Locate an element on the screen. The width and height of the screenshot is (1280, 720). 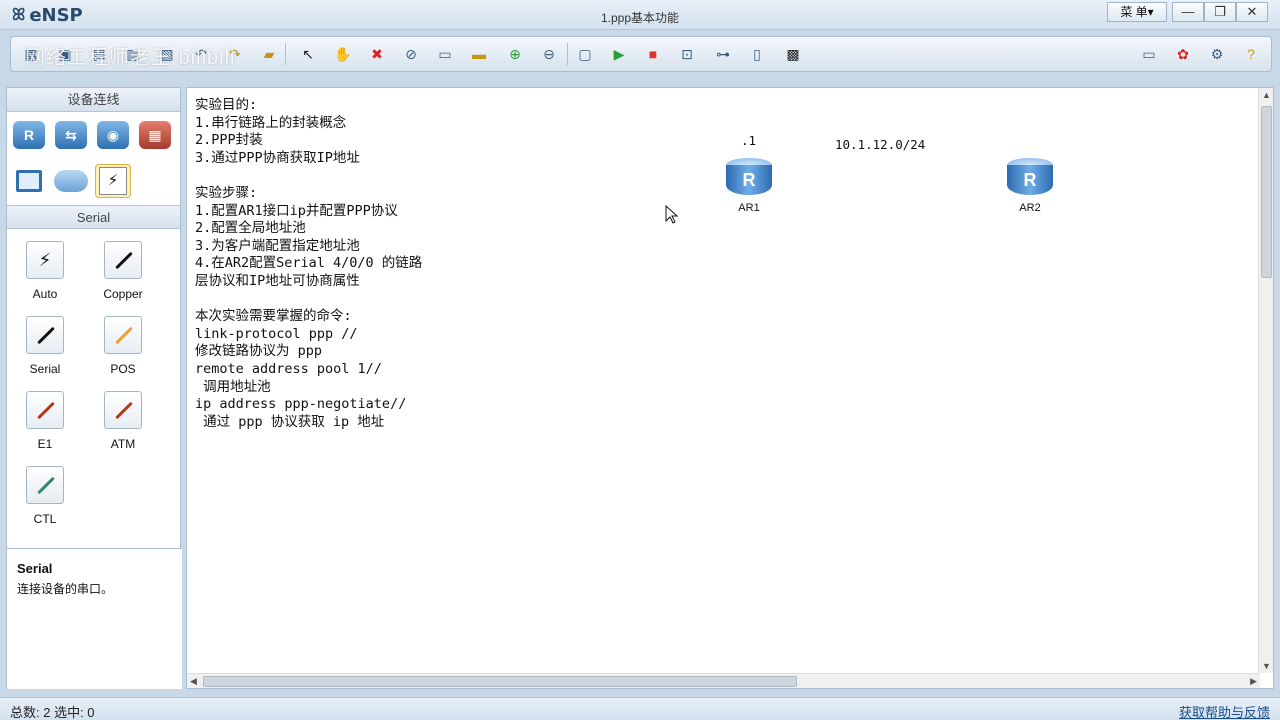
cable-section-header: Serial is located at coordinates (93, 217).